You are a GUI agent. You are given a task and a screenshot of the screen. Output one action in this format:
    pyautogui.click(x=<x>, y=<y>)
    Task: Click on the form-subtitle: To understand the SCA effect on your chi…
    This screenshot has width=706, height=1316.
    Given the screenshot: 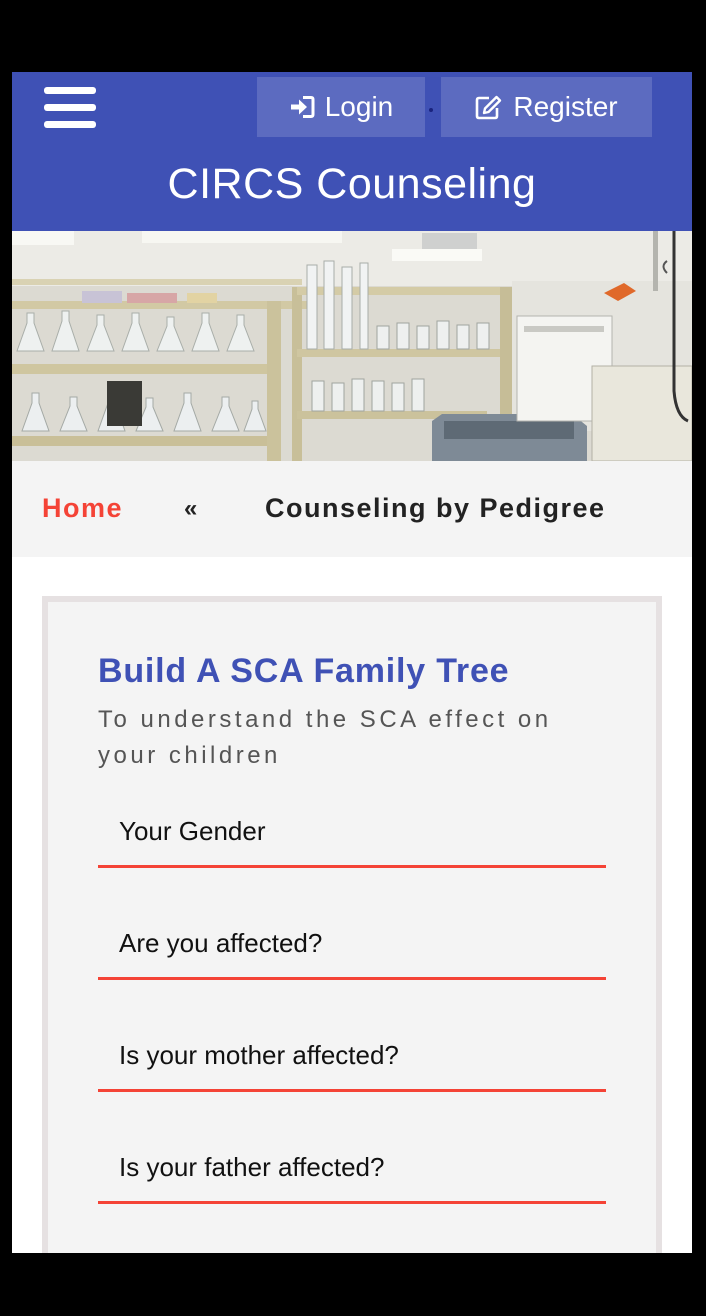 What is the action you would take?
    pyautogui.click(x=325, y=737)
    